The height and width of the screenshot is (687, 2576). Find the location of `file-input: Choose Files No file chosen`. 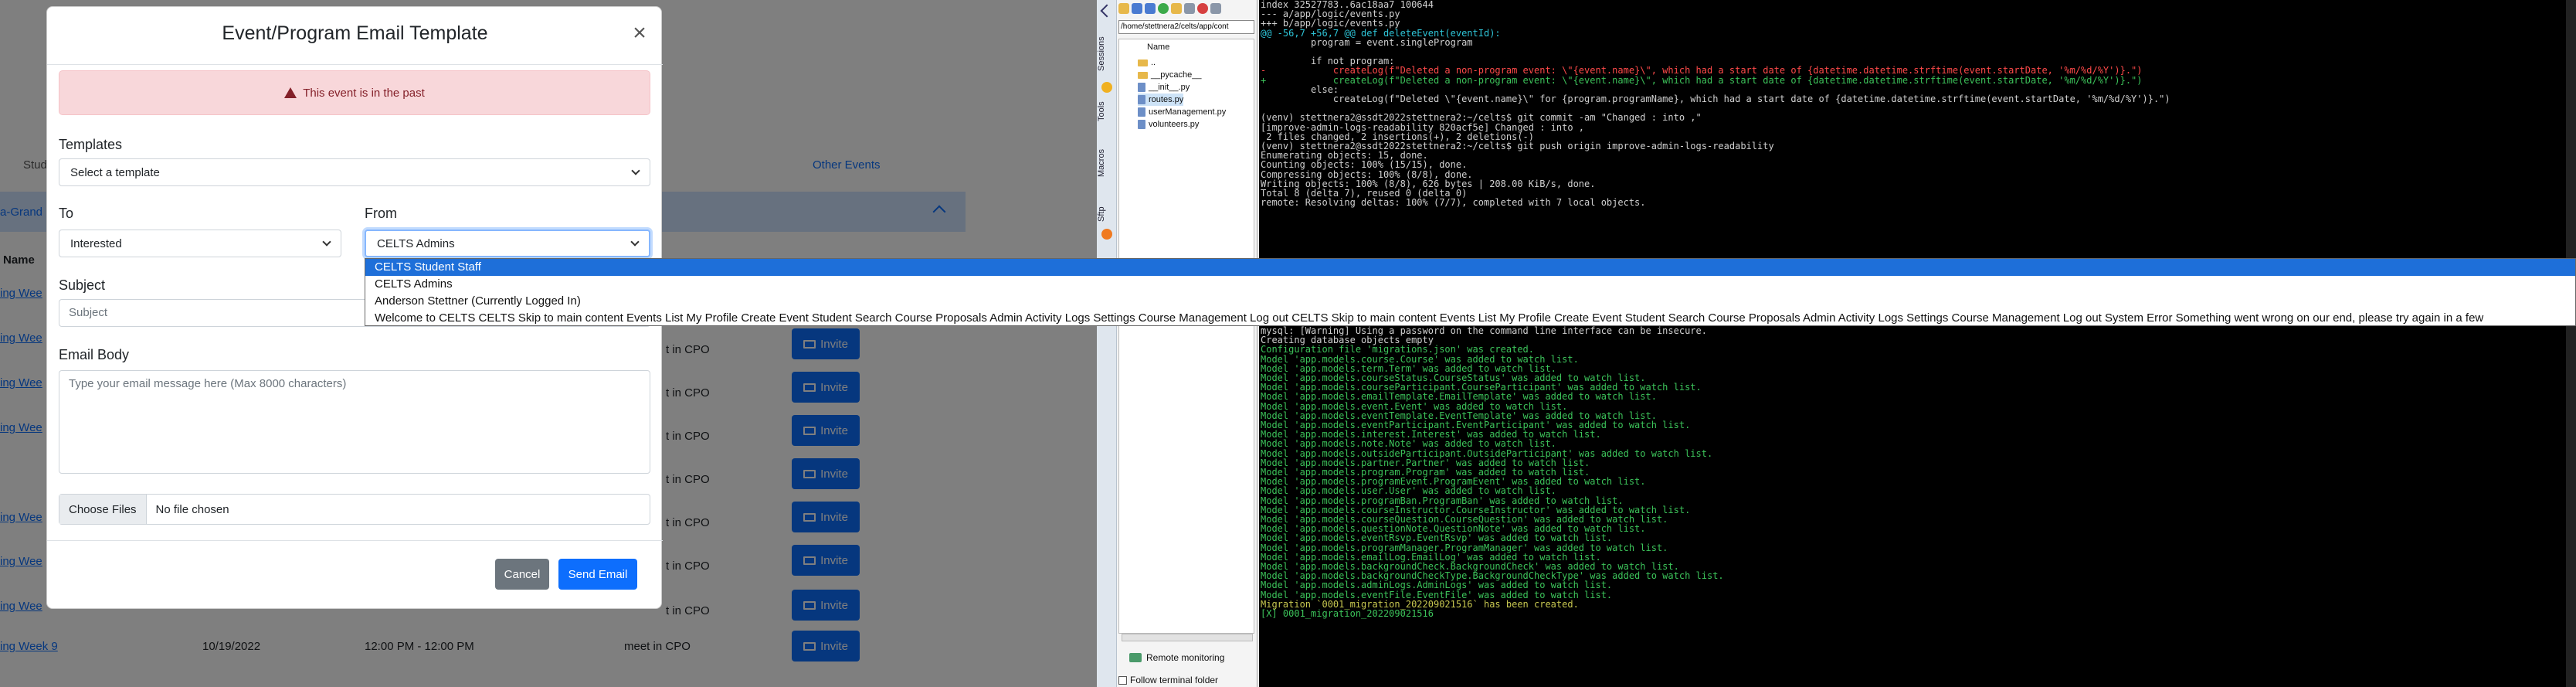

file-input: Choose Files No file chosen is located at coordinates (354, 509).